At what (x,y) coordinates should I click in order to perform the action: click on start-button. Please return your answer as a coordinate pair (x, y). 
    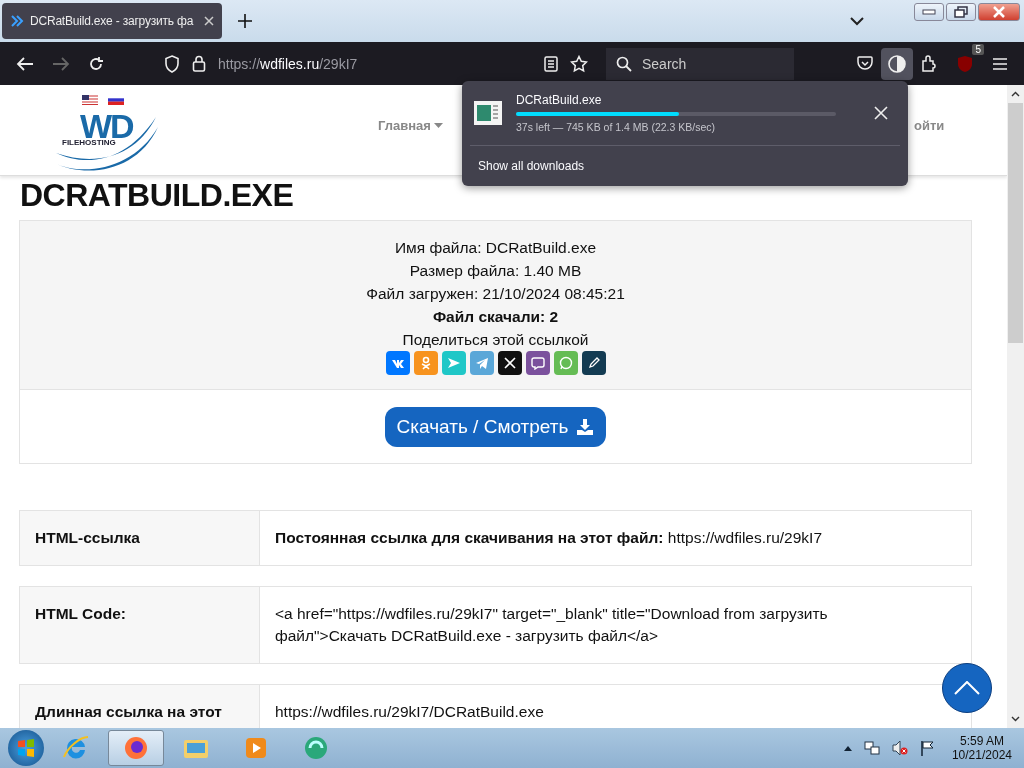
    Looking at the image, I should click on (26, 748).